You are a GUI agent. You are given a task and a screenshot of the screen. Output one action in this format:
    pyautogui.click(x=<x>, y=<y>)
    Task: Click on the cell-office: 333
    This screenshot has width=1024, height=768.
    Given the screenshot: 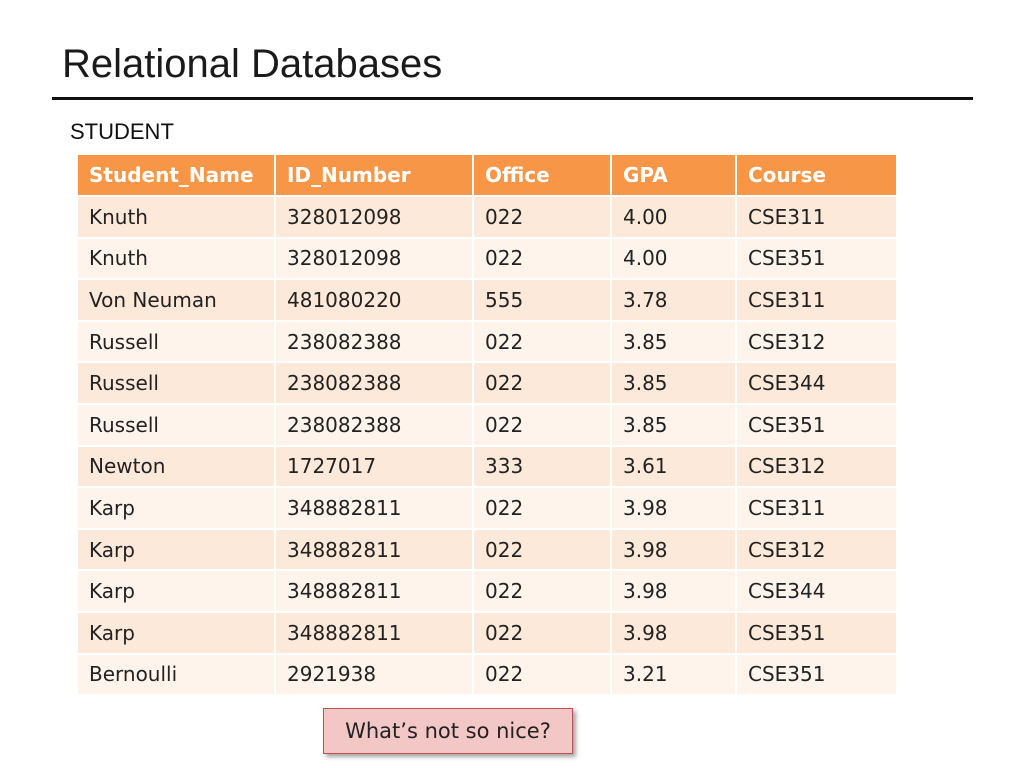 What is the action you would take?
    pyautogui.click(x=542, y=466)
    